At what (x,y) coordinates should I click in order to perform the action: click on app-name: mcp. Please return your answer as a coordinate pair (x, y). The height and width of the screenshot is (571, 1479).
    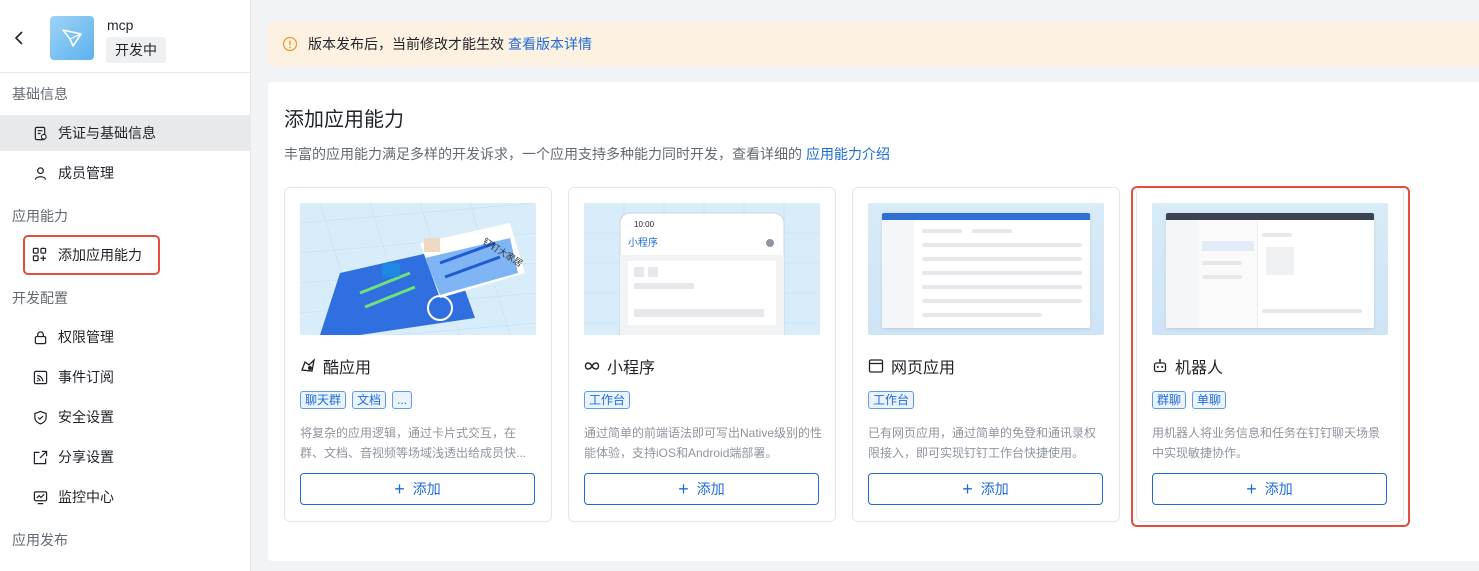
    Looking at the image, I should click on (120, 25).